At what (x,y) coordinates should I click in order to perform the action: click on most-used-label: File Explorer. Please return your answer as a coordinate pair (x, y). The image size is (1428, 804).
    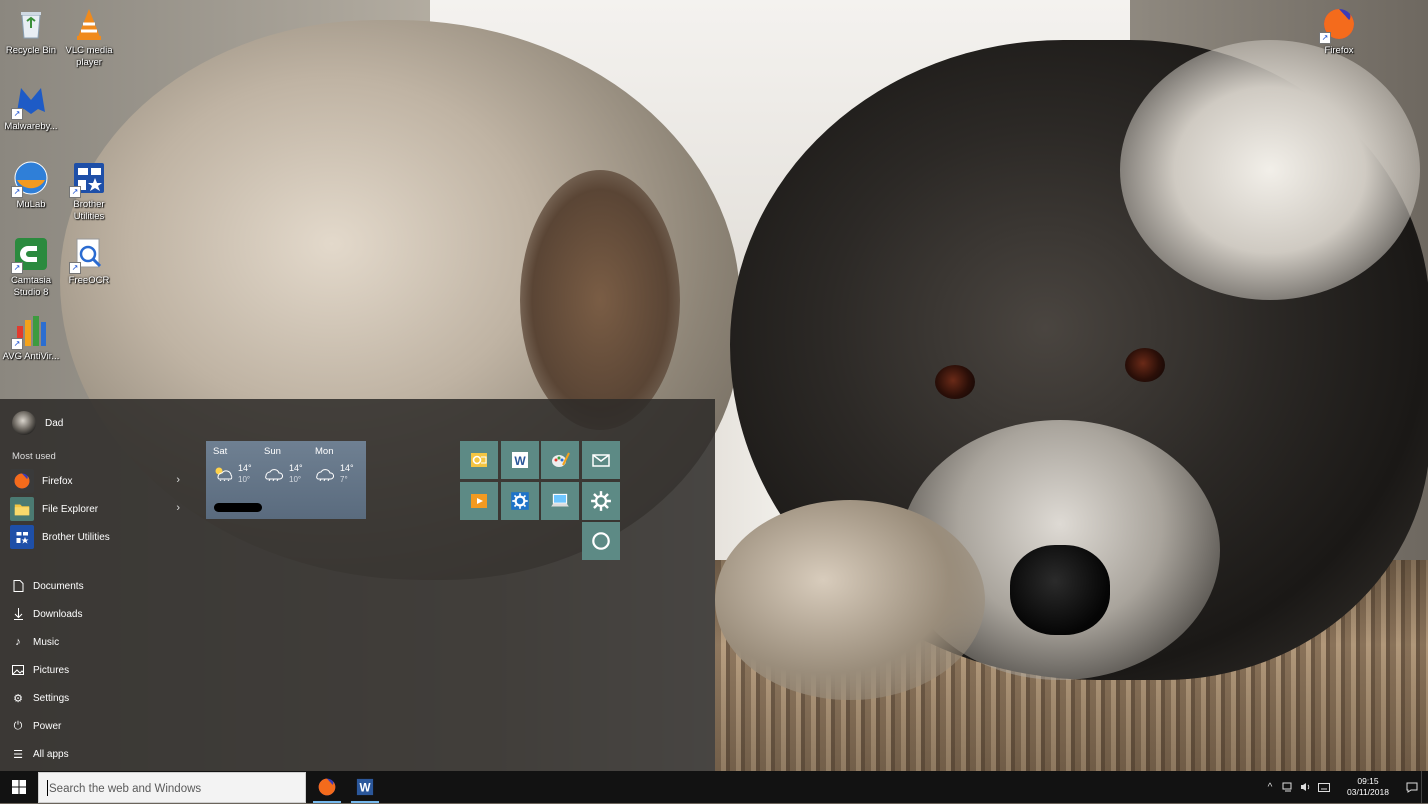
    Looking at the image, I should click on (70, 509).